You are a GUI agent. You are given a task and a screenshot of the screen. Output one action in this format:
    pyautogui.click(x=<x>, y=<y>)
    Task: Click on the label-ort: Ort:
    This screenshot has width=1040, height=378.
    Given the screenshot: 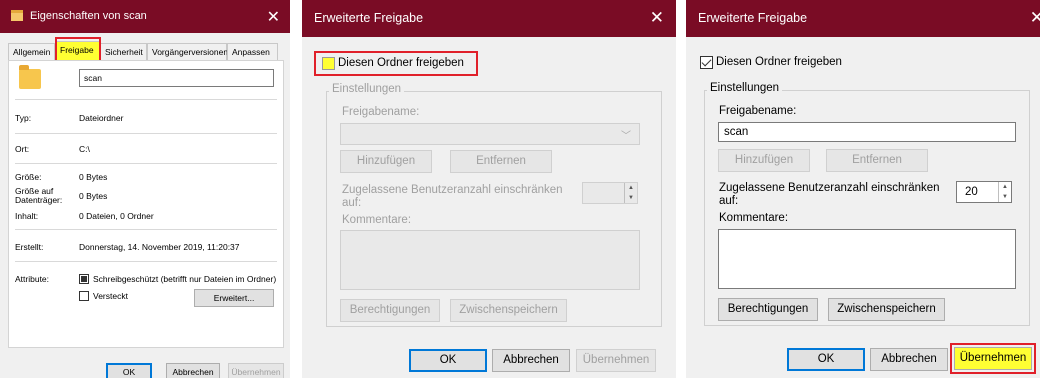 What is the action you would take?
    pyautogui.click(x=22, y=149)
    